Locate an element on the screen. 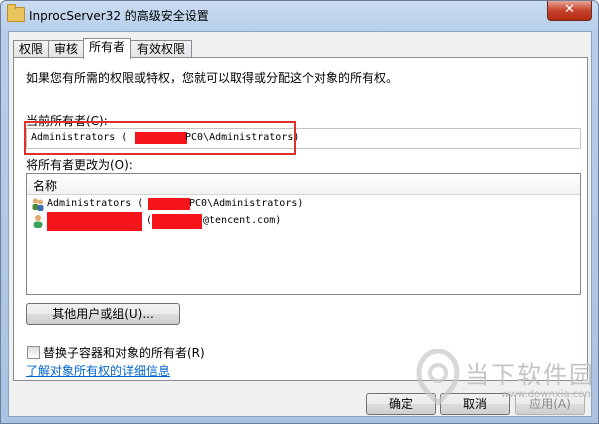 The width and height of the screenshot is (599, 424). list-item-suffix: PC0\Administrators) is located at coordinates (246, 203).